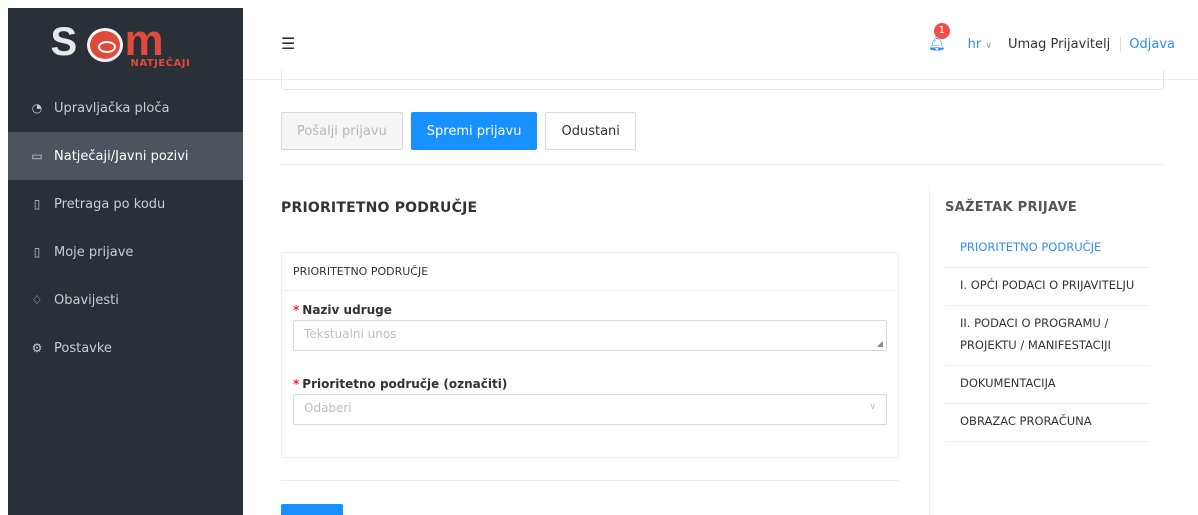  I want to click on logo-mark: S m NATJEČAJI, so click(126, 44).